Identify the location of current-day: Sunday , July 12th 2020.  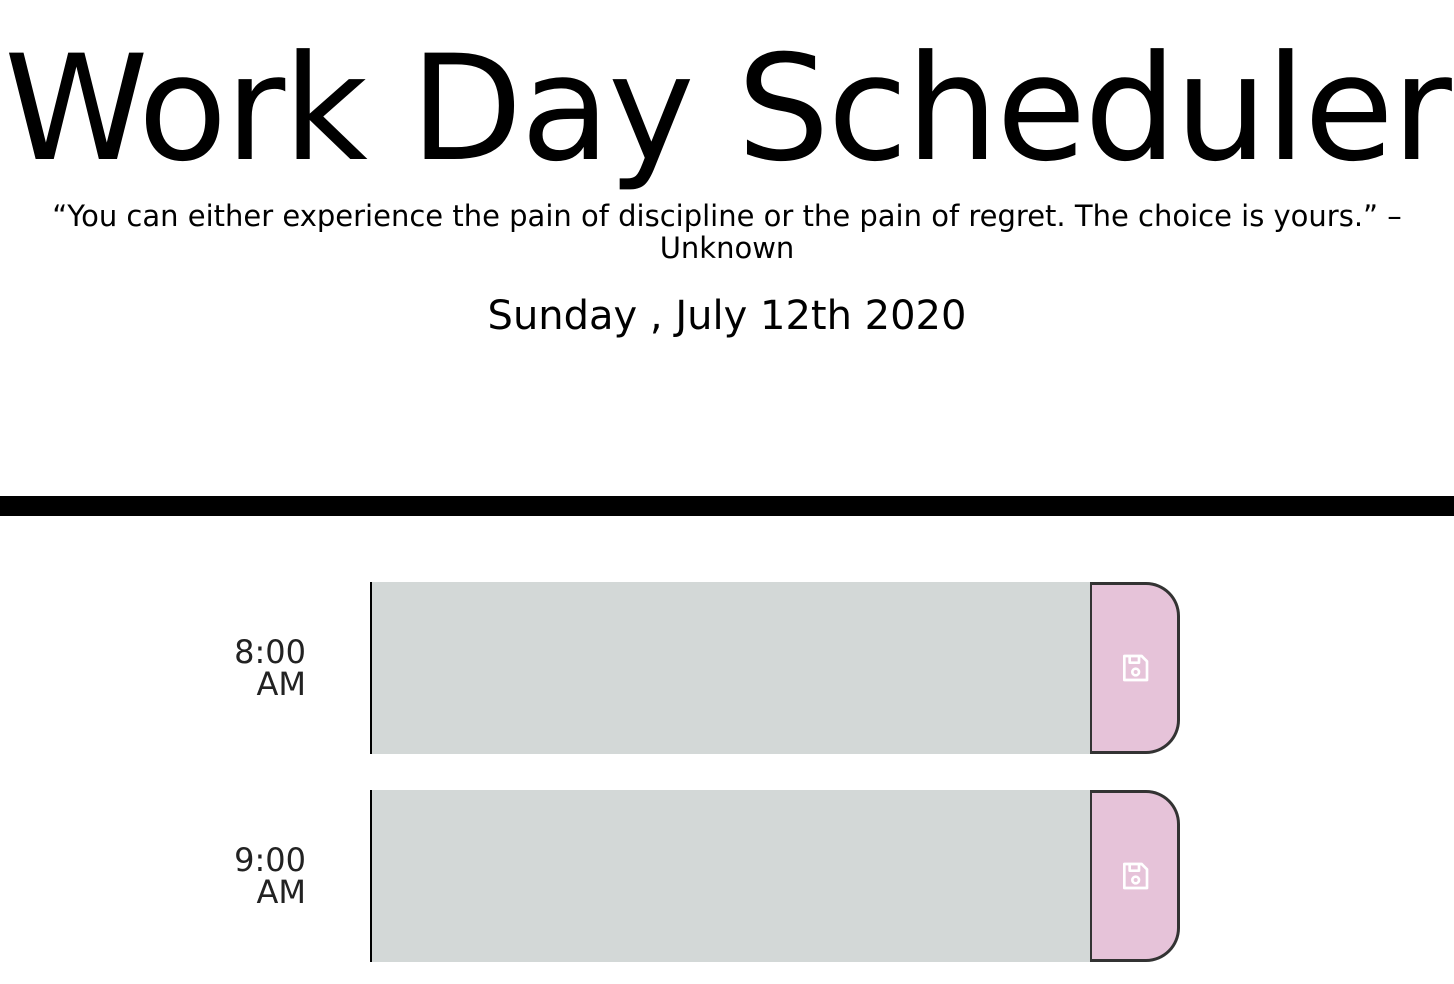
(727, 316).